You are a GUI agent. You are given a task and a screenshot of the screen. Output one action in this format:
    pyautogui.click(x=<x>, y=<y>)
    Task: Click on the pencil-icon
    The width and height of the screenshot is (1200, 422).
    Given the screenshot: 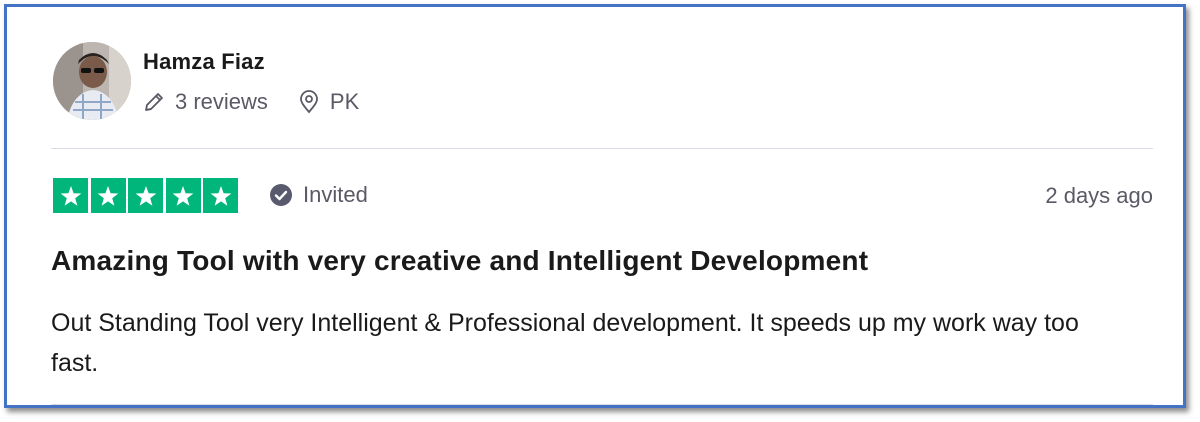 What is the action you would take?
    pyautogui.click(x=154, y=102)
    